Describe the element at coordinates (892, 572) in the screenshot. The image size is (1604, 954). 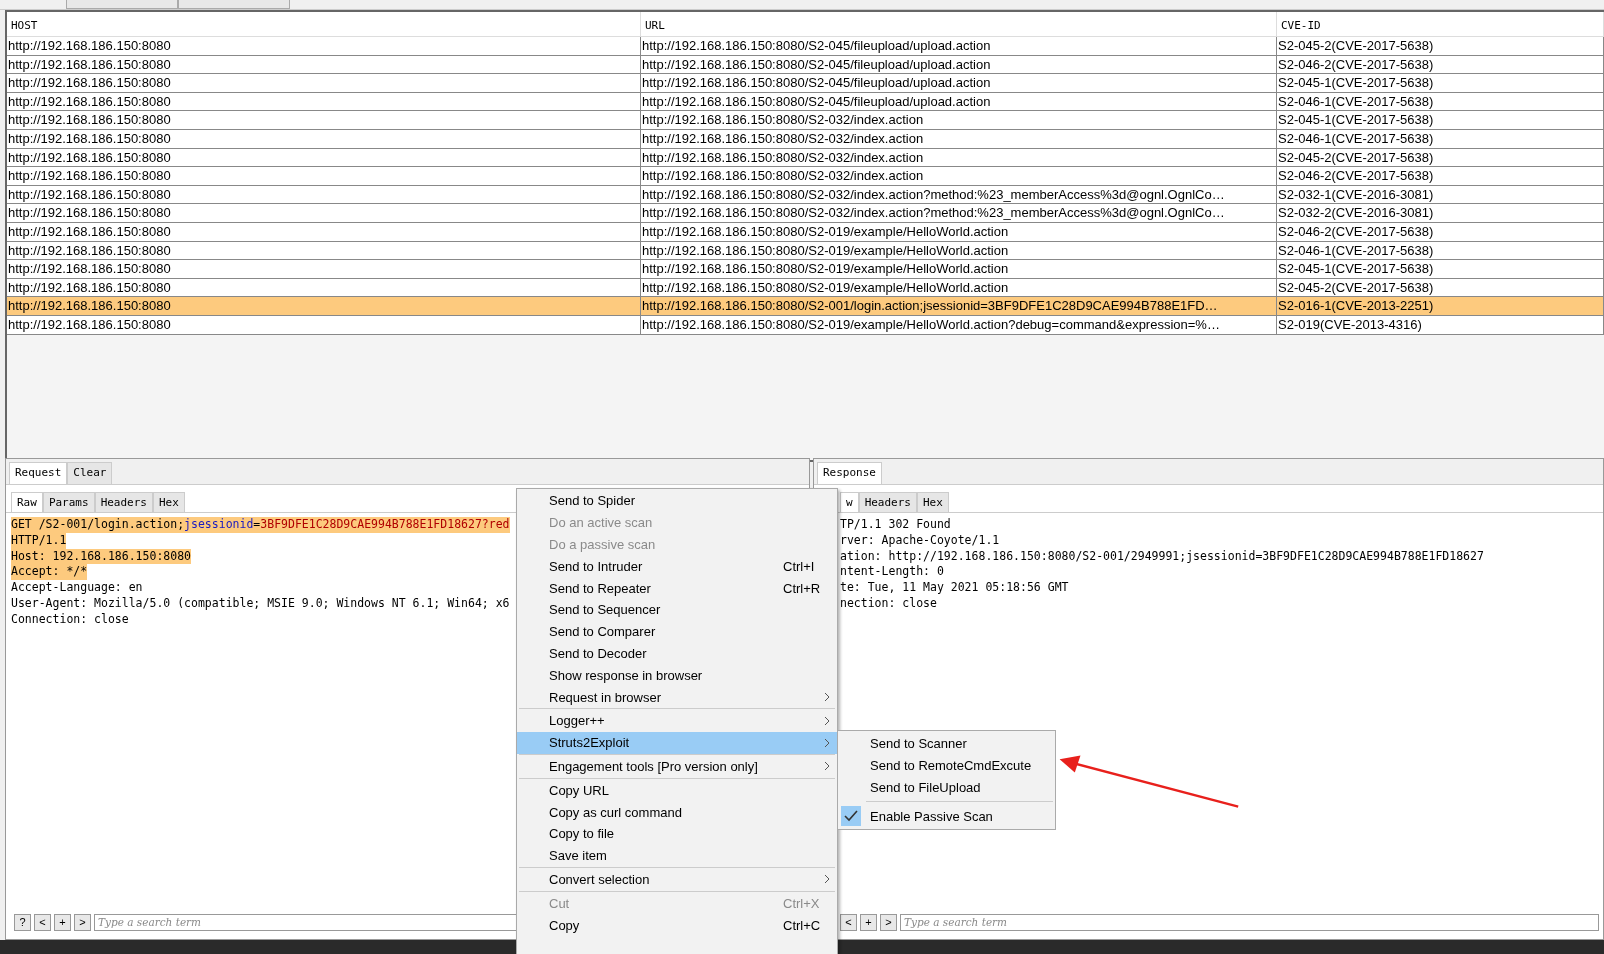
I see `code-line: ntent-Length: 0` at that location.